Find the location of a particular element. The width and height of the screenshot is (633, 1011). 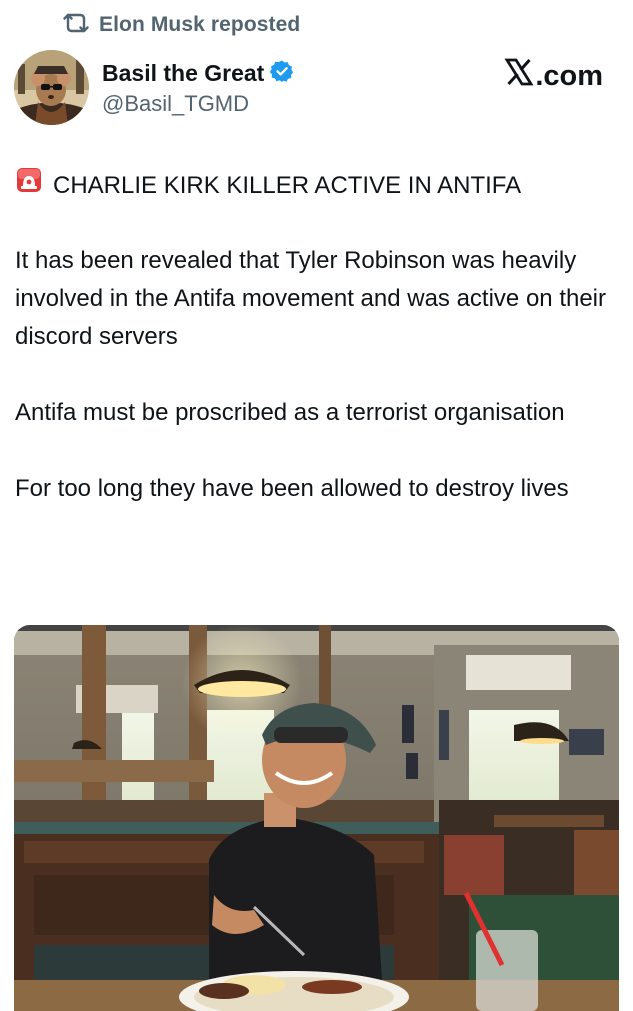

source-site-label: .com is located at coordinates (553, 76).